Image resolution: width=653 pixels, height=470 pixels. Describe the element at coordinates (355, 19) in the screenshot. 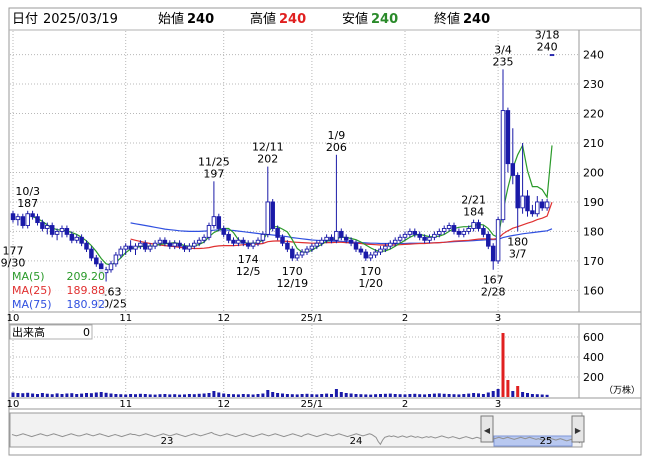

I see `low-label: 安値` at that location.